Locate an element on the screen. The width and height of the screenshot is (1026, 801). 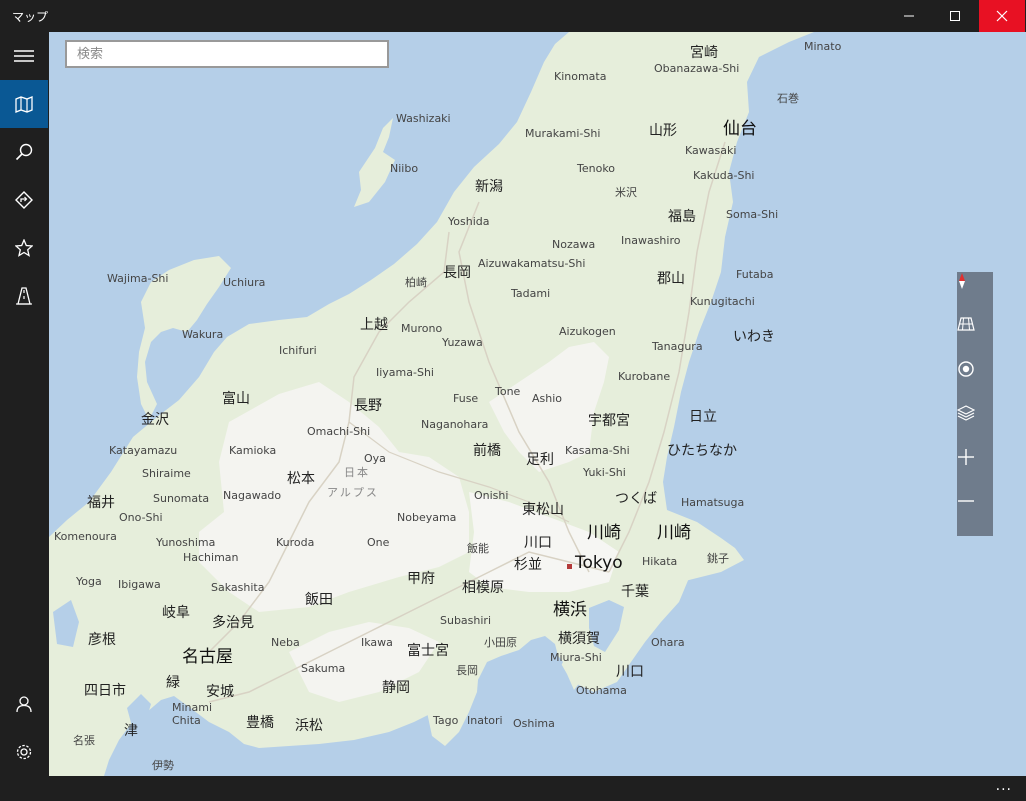
map-label: Katayamazu is located at coordinates (143, 450).